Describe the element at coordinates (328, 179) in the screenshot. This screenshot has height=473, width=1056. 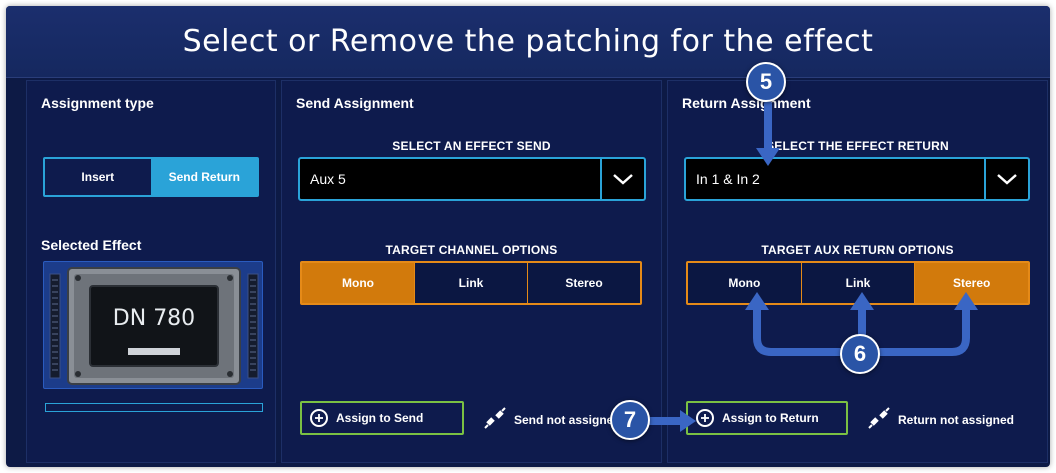
I see `effect-send-value: Aux 5` at that location.